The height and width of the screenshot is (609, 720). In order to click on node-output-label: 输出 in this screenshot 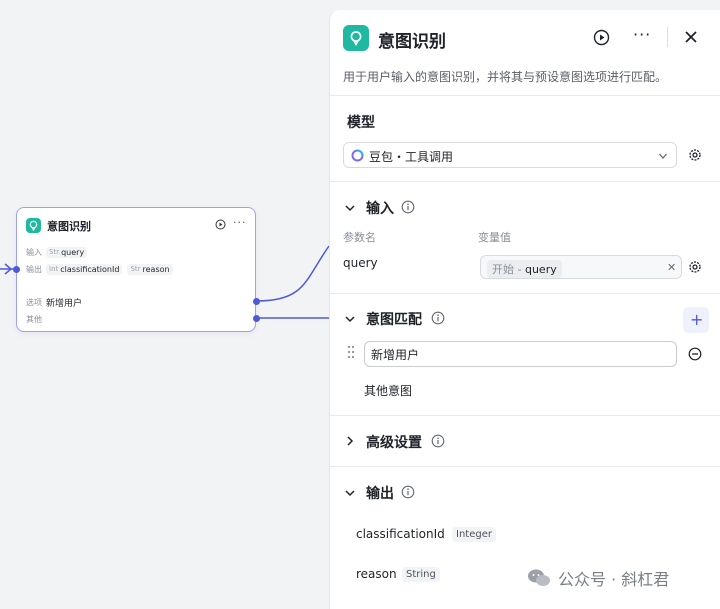, I will do `click(34, 269)`.